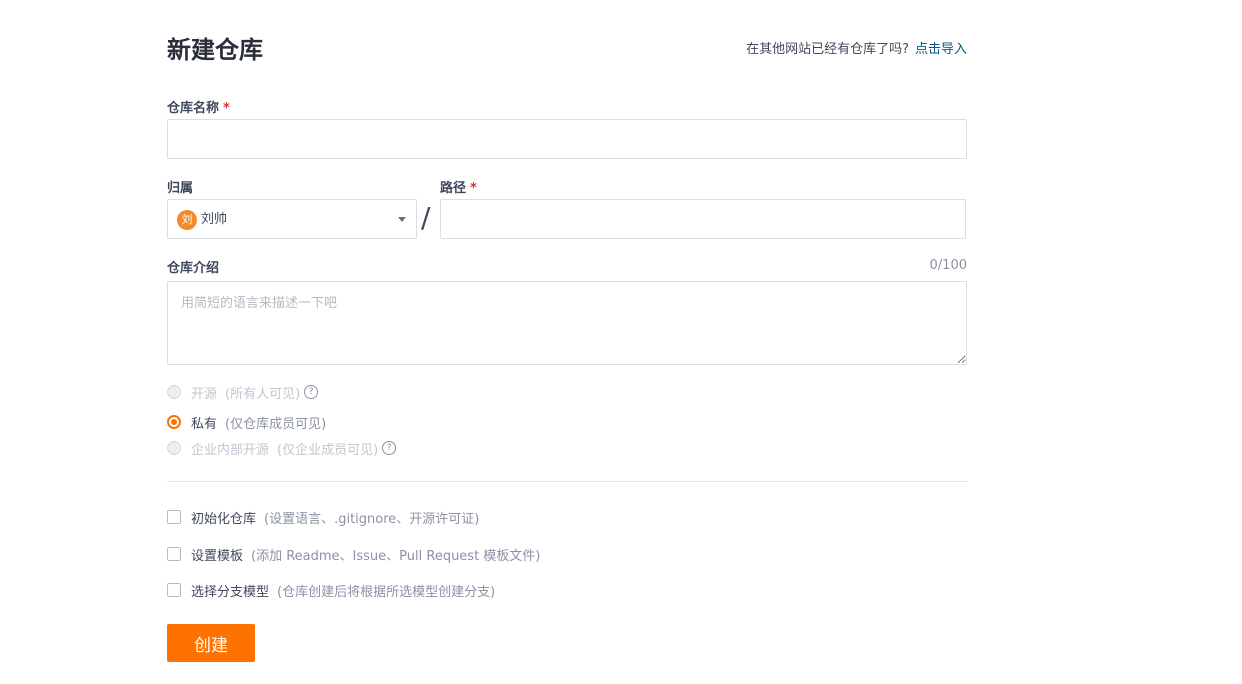 Image resolution: width=1242 pixels, height=684 pixels. Describe the element at coordinates (292, 219) in the screenshot. I see `owner-select: 刘 刘帅` at that location.